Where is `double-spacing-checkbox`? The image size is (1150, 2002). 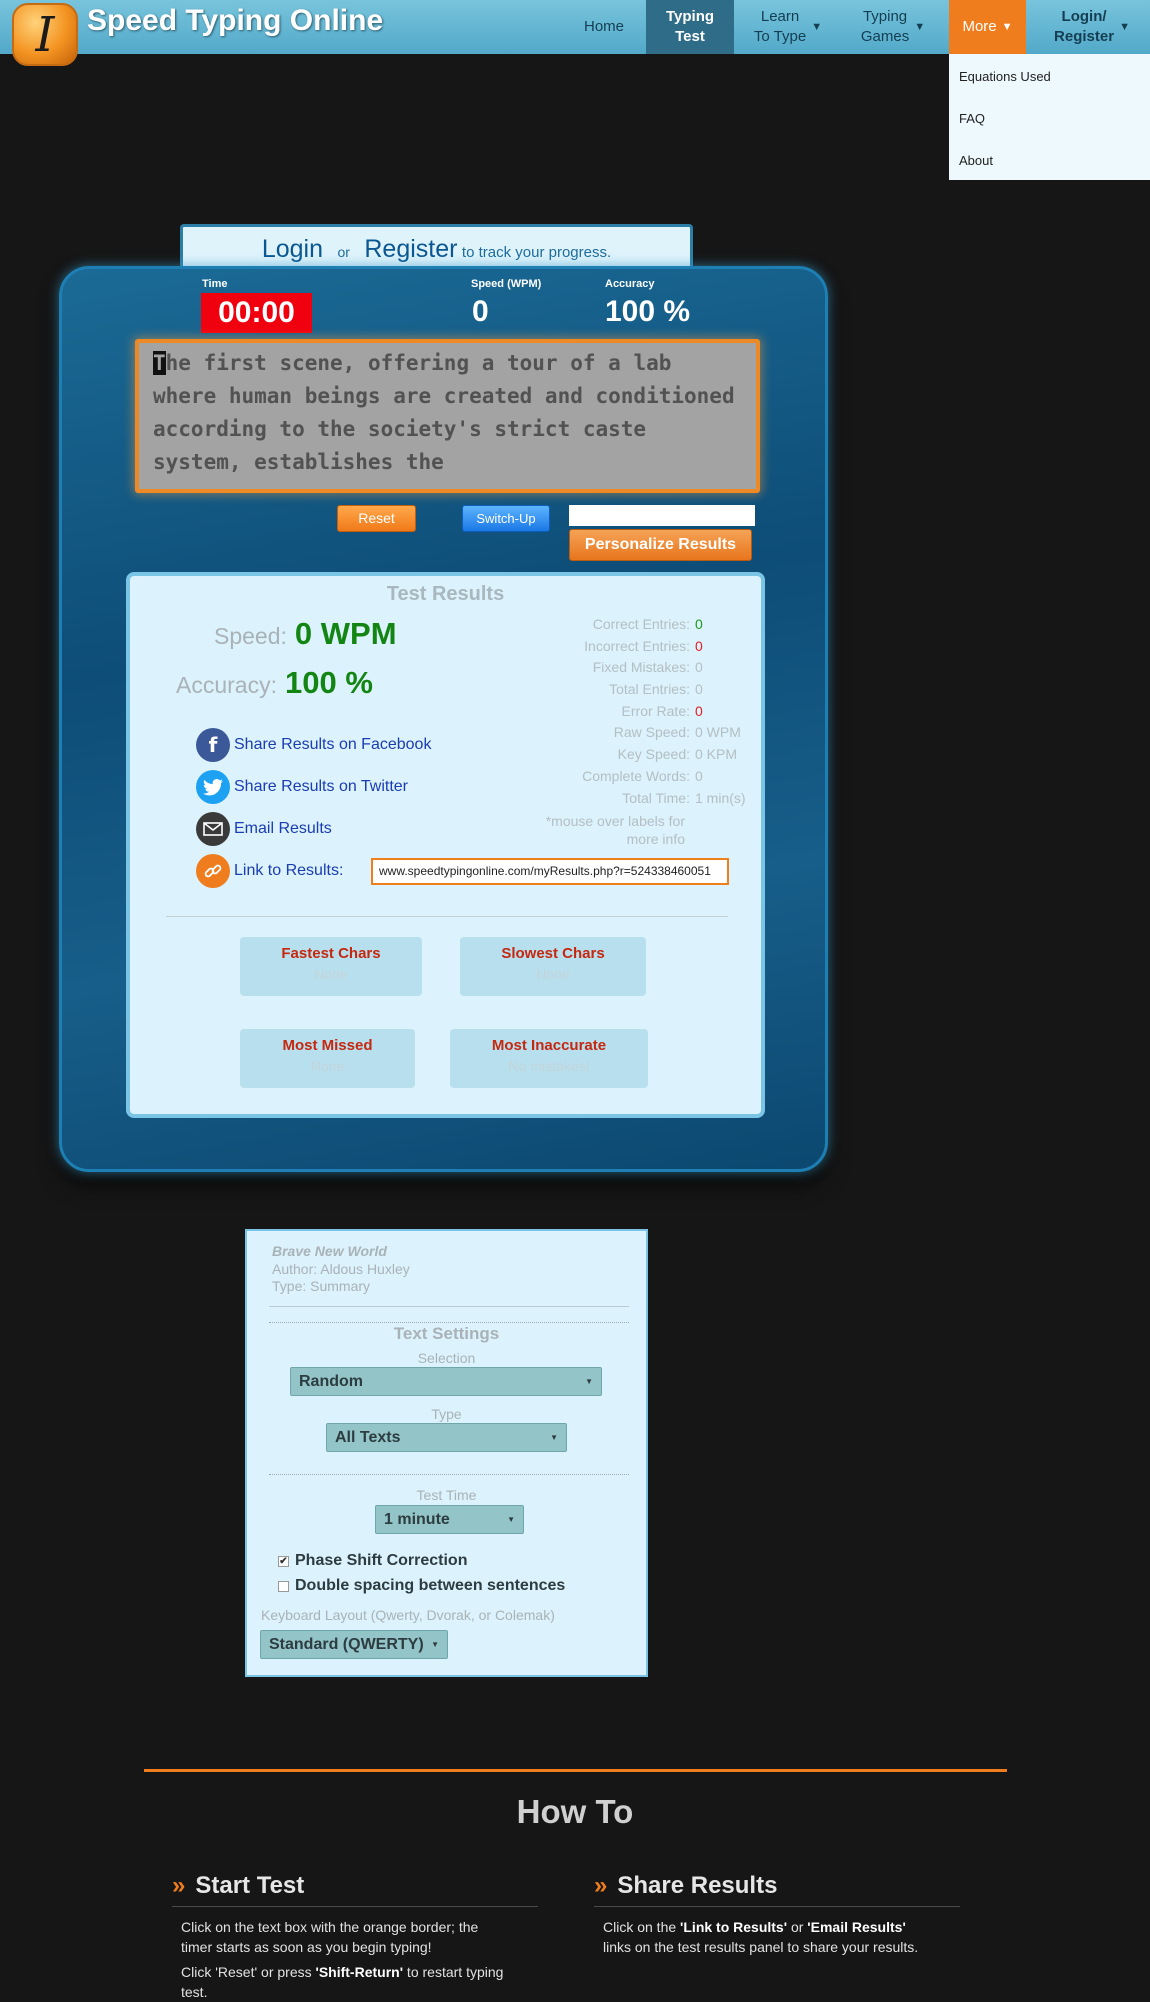 double-spacing-checkbox is located at coordinates (283, 1586).